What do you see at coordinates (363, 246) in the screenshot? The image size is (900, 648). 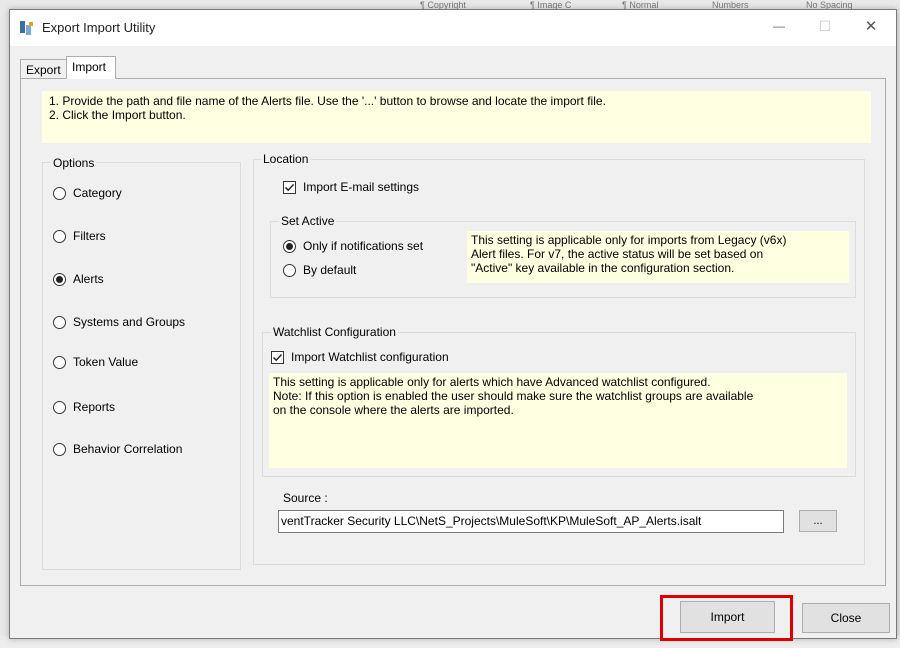 I see `radio-label: Only if notifications set` at bounding box center [363, 246].